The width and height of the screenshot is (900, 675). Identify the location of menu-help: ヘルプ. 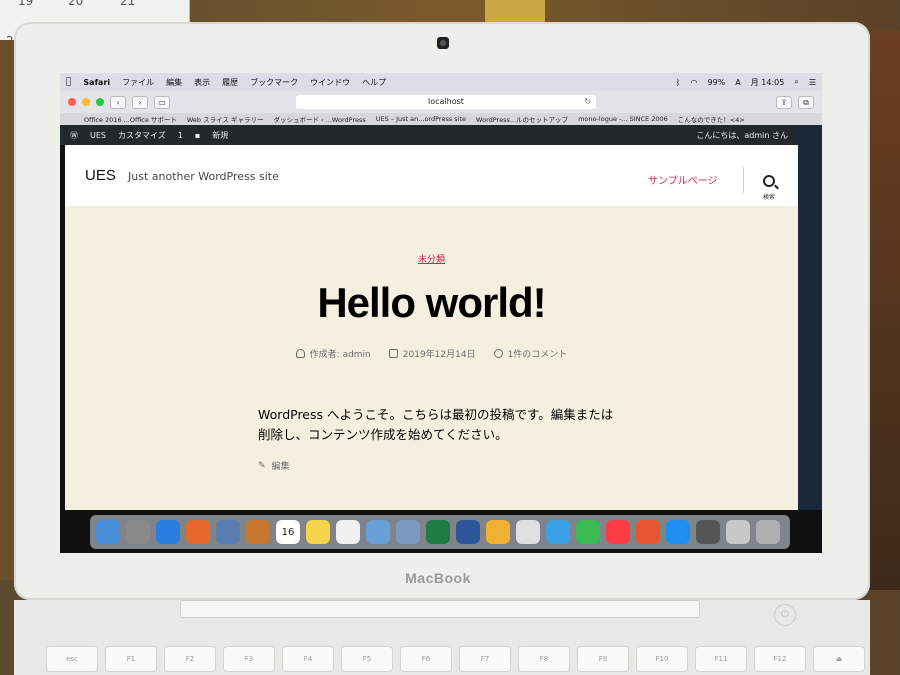
(374, 82).